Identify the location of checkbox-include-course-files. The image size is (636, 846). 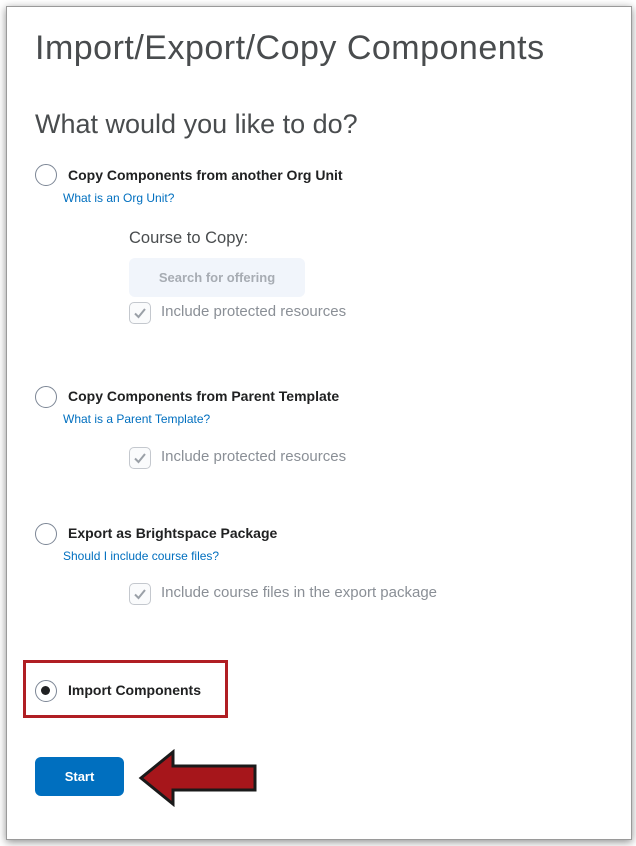
(140, 594).